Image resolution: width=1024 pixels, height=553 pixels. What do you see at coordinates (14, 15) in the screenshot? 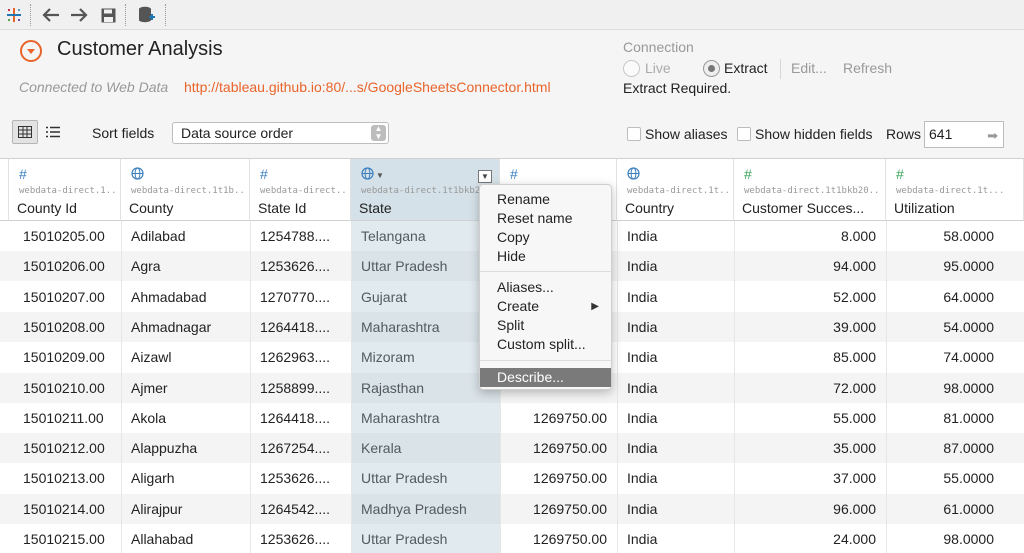
I see `tableau-logo-icon` at bounding box center [14, 15].